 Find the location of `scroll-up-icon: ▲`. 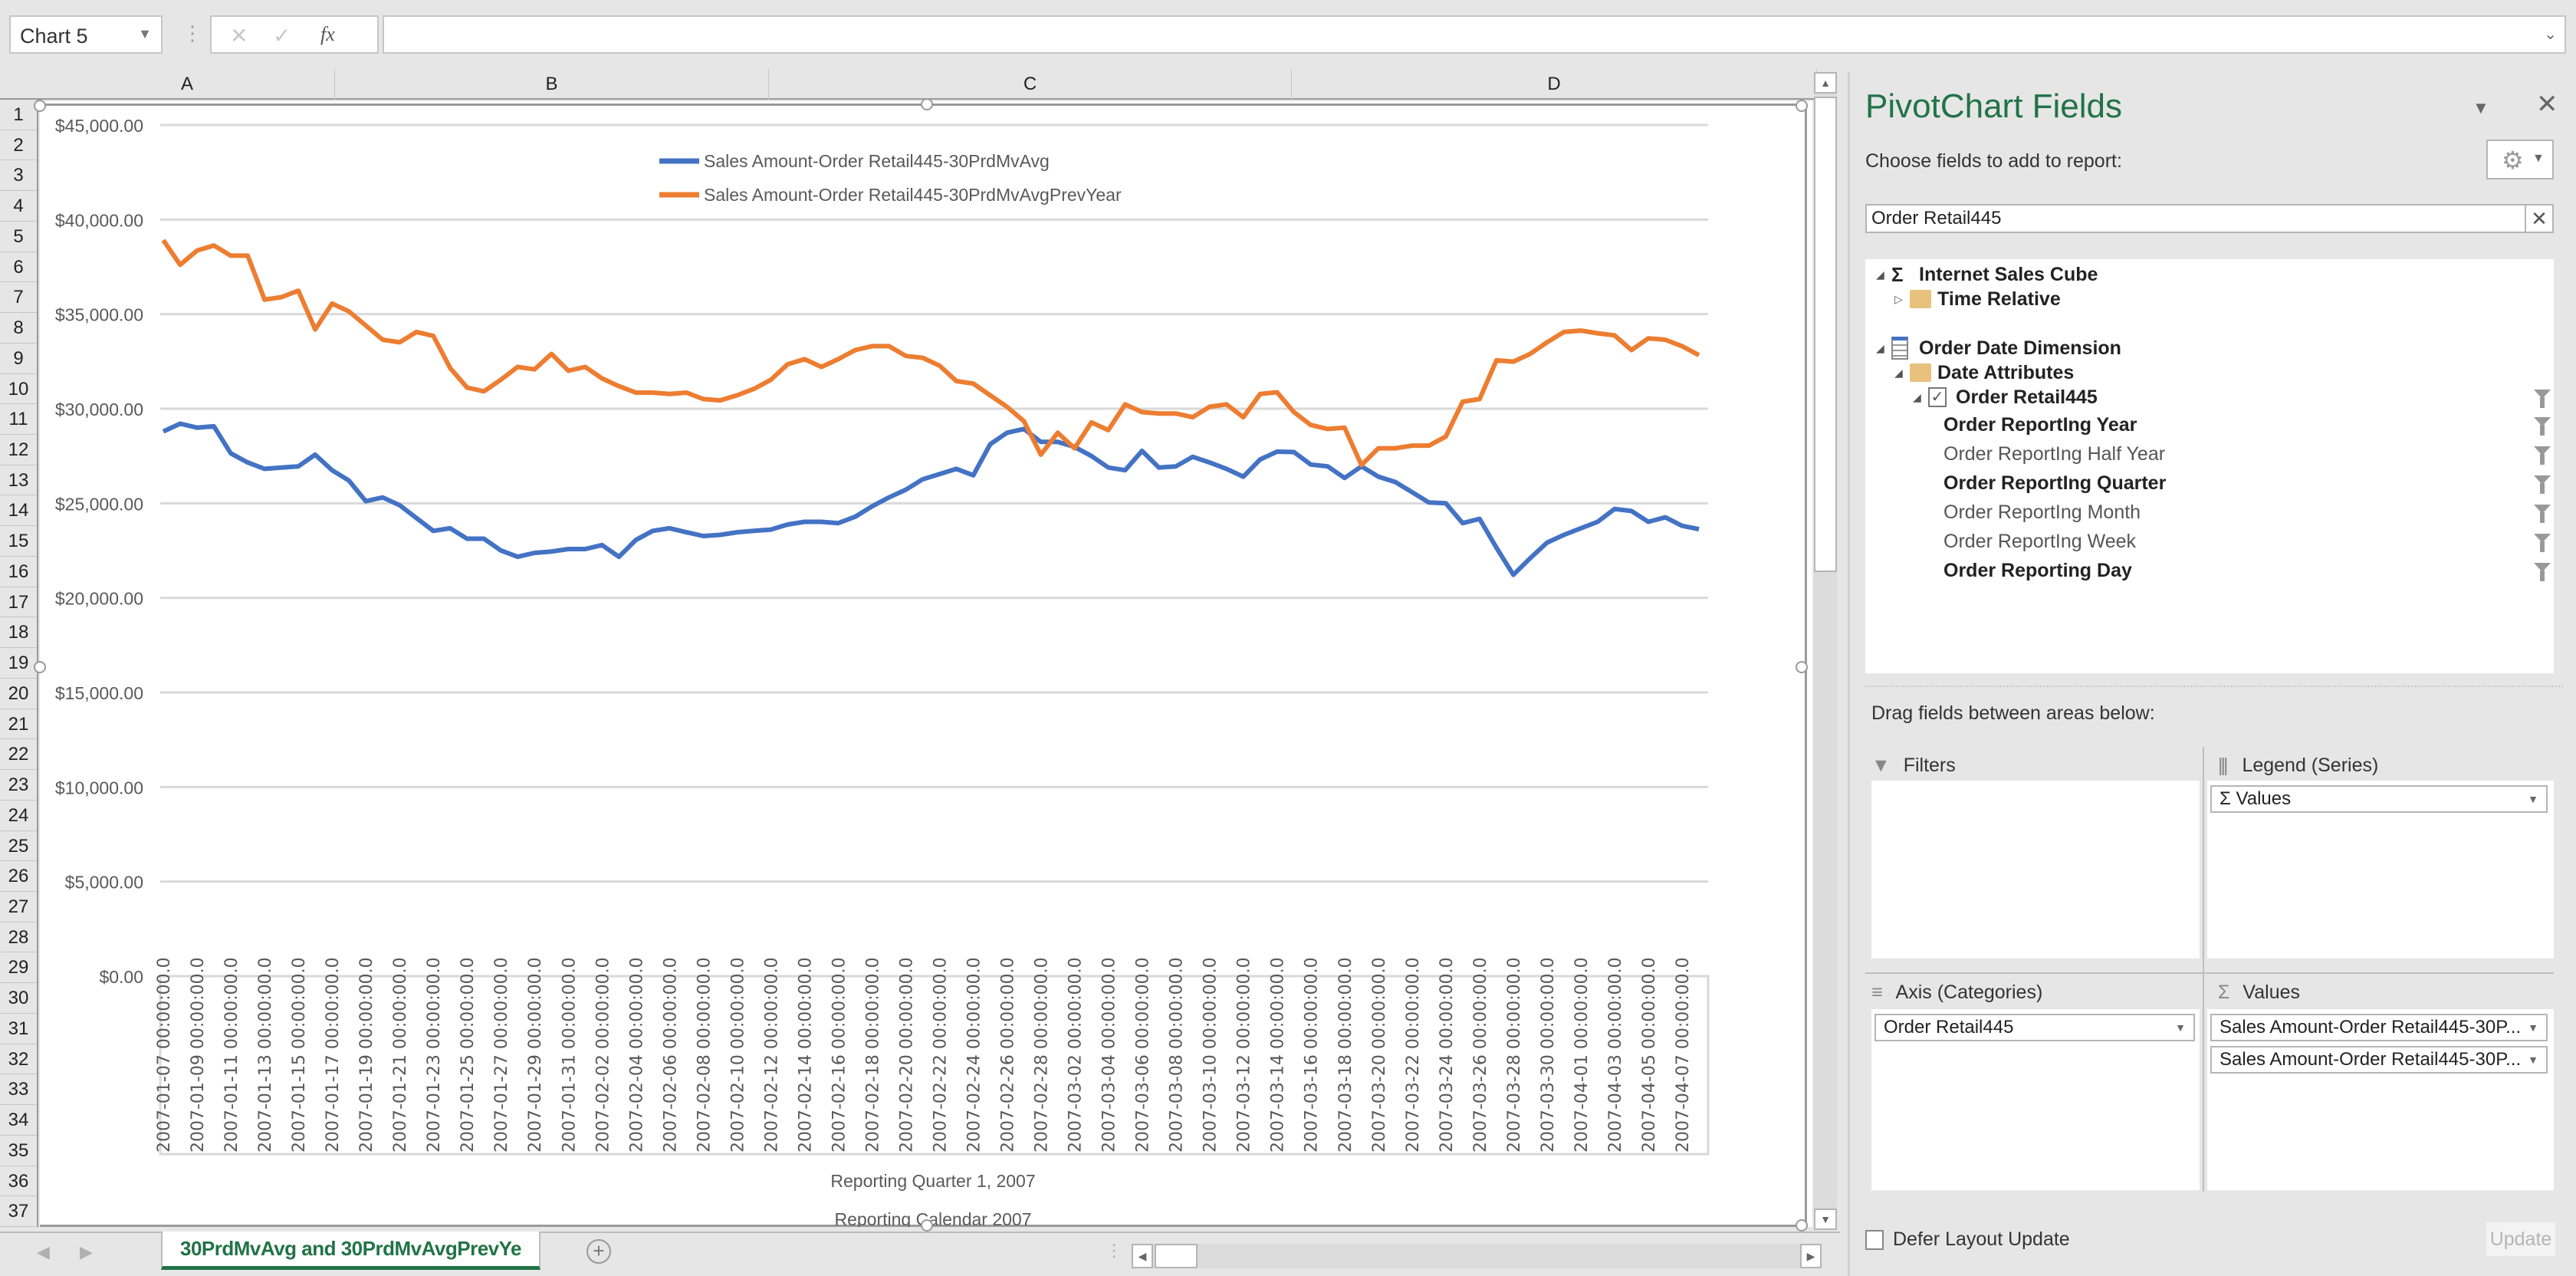

scroll-up-icon: ▲ is located at coordinates (1825, 83).